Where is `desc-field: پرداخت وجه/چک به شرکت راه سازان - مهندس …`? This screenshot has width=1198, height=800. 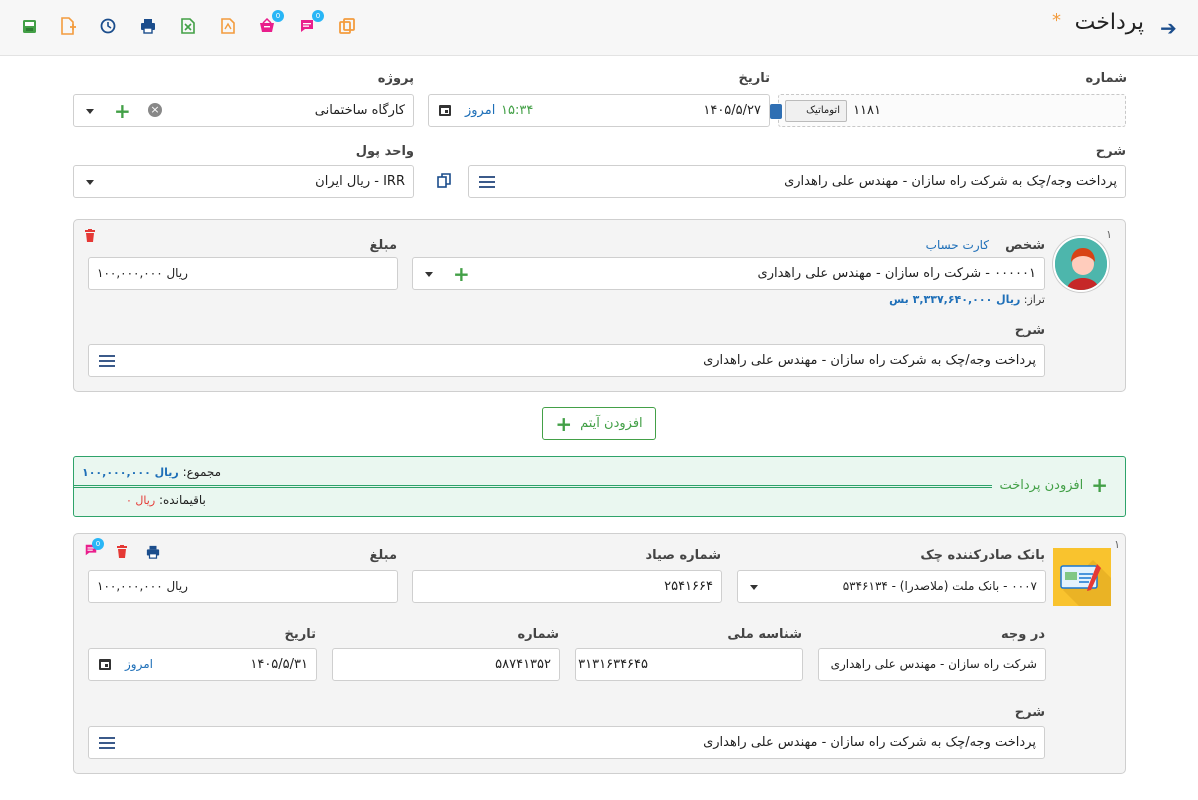
desc-field: پرداخت وجه/چک به شرکت راه سازان - مهندس … is located at coordinates (797, 181).